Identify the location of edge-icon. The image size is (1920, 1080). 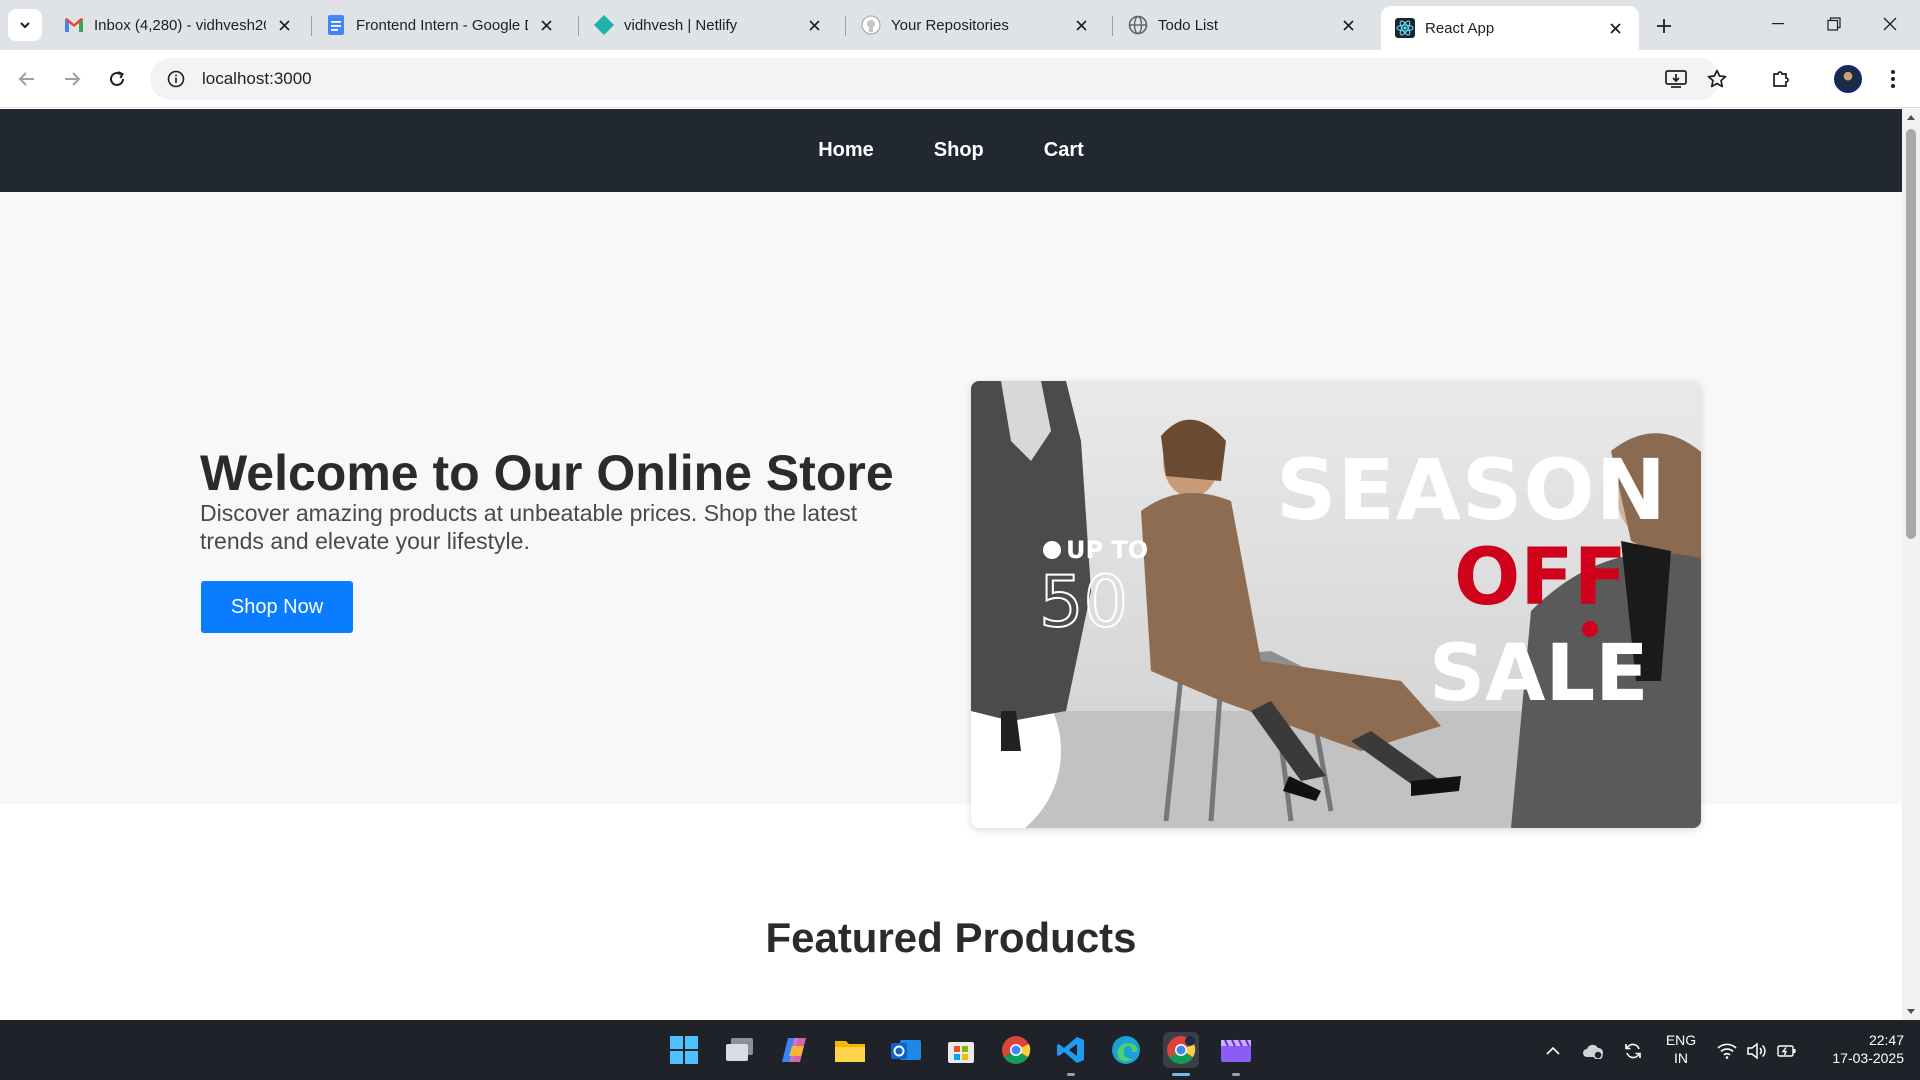
(1126, 1050).